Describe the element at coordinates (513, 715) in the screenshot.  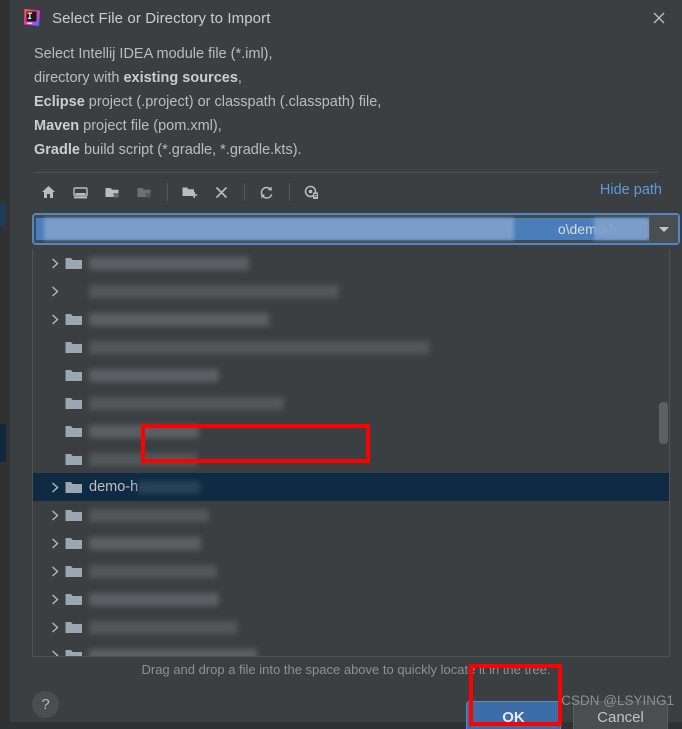
I see `ok-button: OK` at that location.